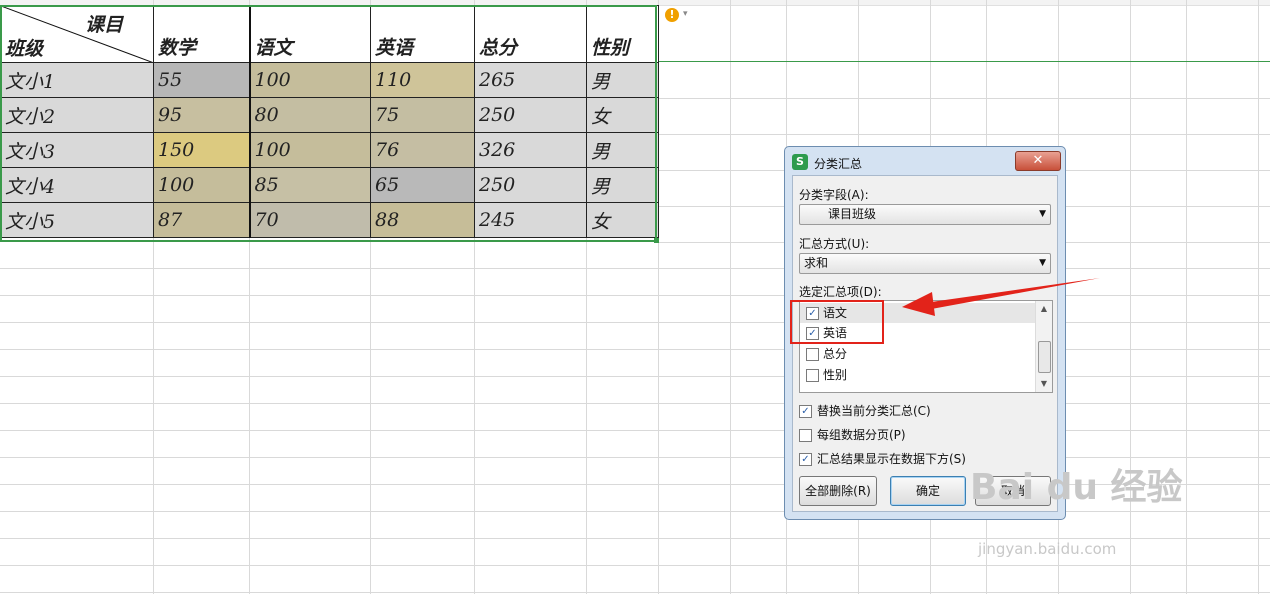 The image size is (1270, 594). What do you see at coordinates (530, 80) in the screenshot?
I see `table-cell: 265` at bounding box center [530, 80].